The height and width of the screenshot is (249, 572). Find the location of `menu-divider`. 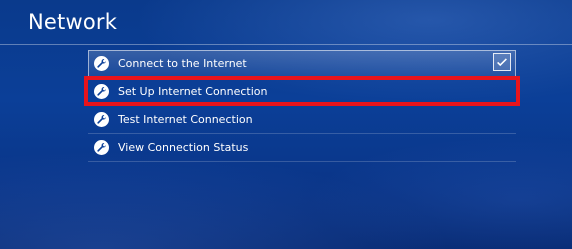

menu-divider is located at coordinates (302, 161).